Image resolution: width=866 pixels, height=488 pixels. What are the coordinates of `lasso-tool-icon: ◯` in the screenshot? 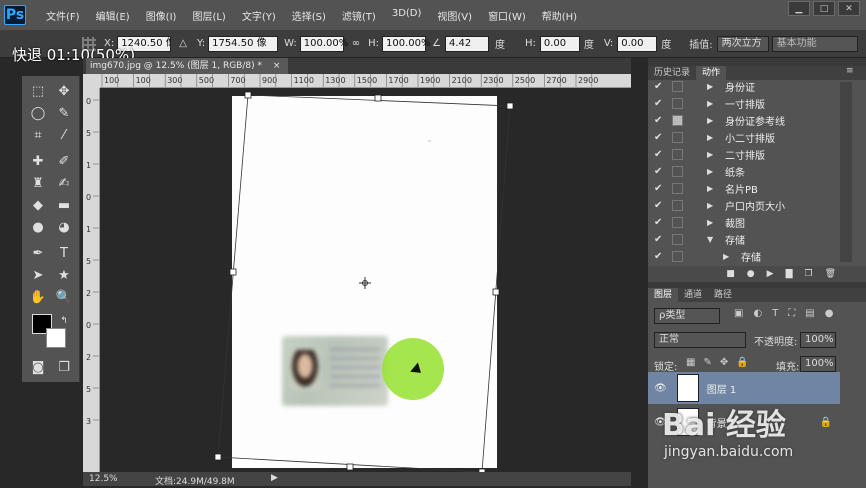 It's located at (38, 113).